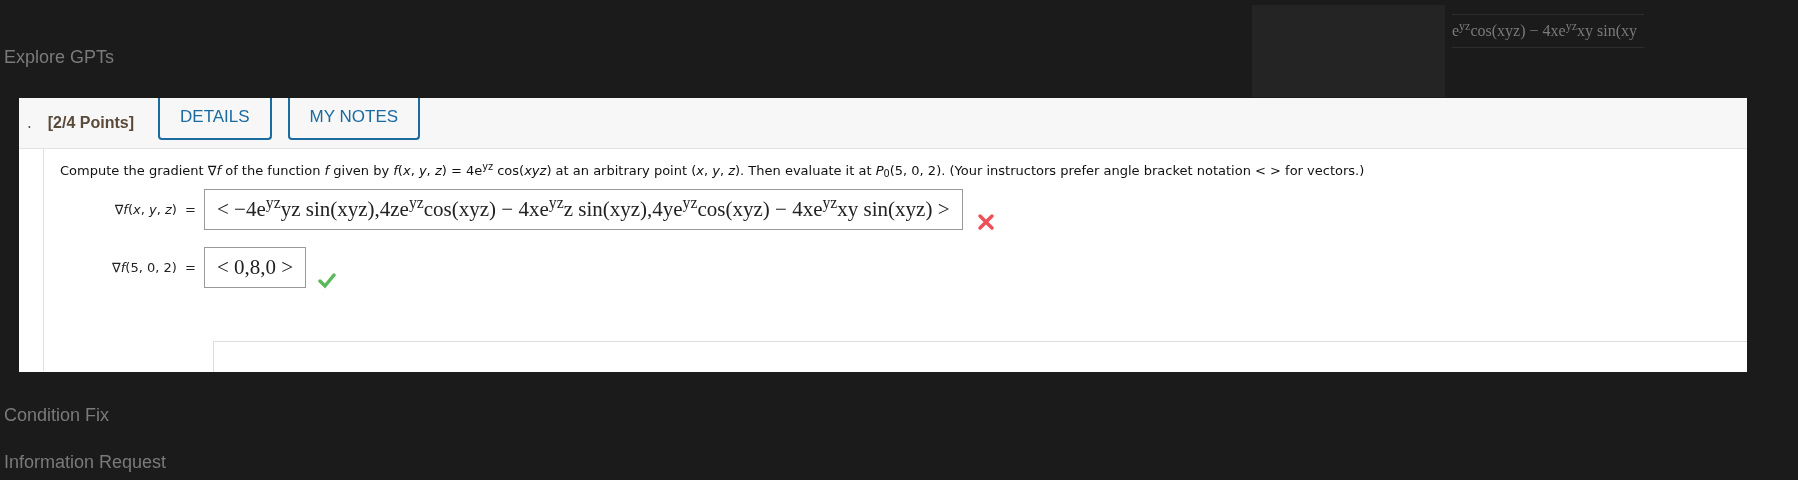  Describe the element at coordinates (1548, 31) in the screenshot. I see `formula-fragment: e$^{yz}$cos(xyz) − 4xe$^{yz}$xy sin(xy` at that location.